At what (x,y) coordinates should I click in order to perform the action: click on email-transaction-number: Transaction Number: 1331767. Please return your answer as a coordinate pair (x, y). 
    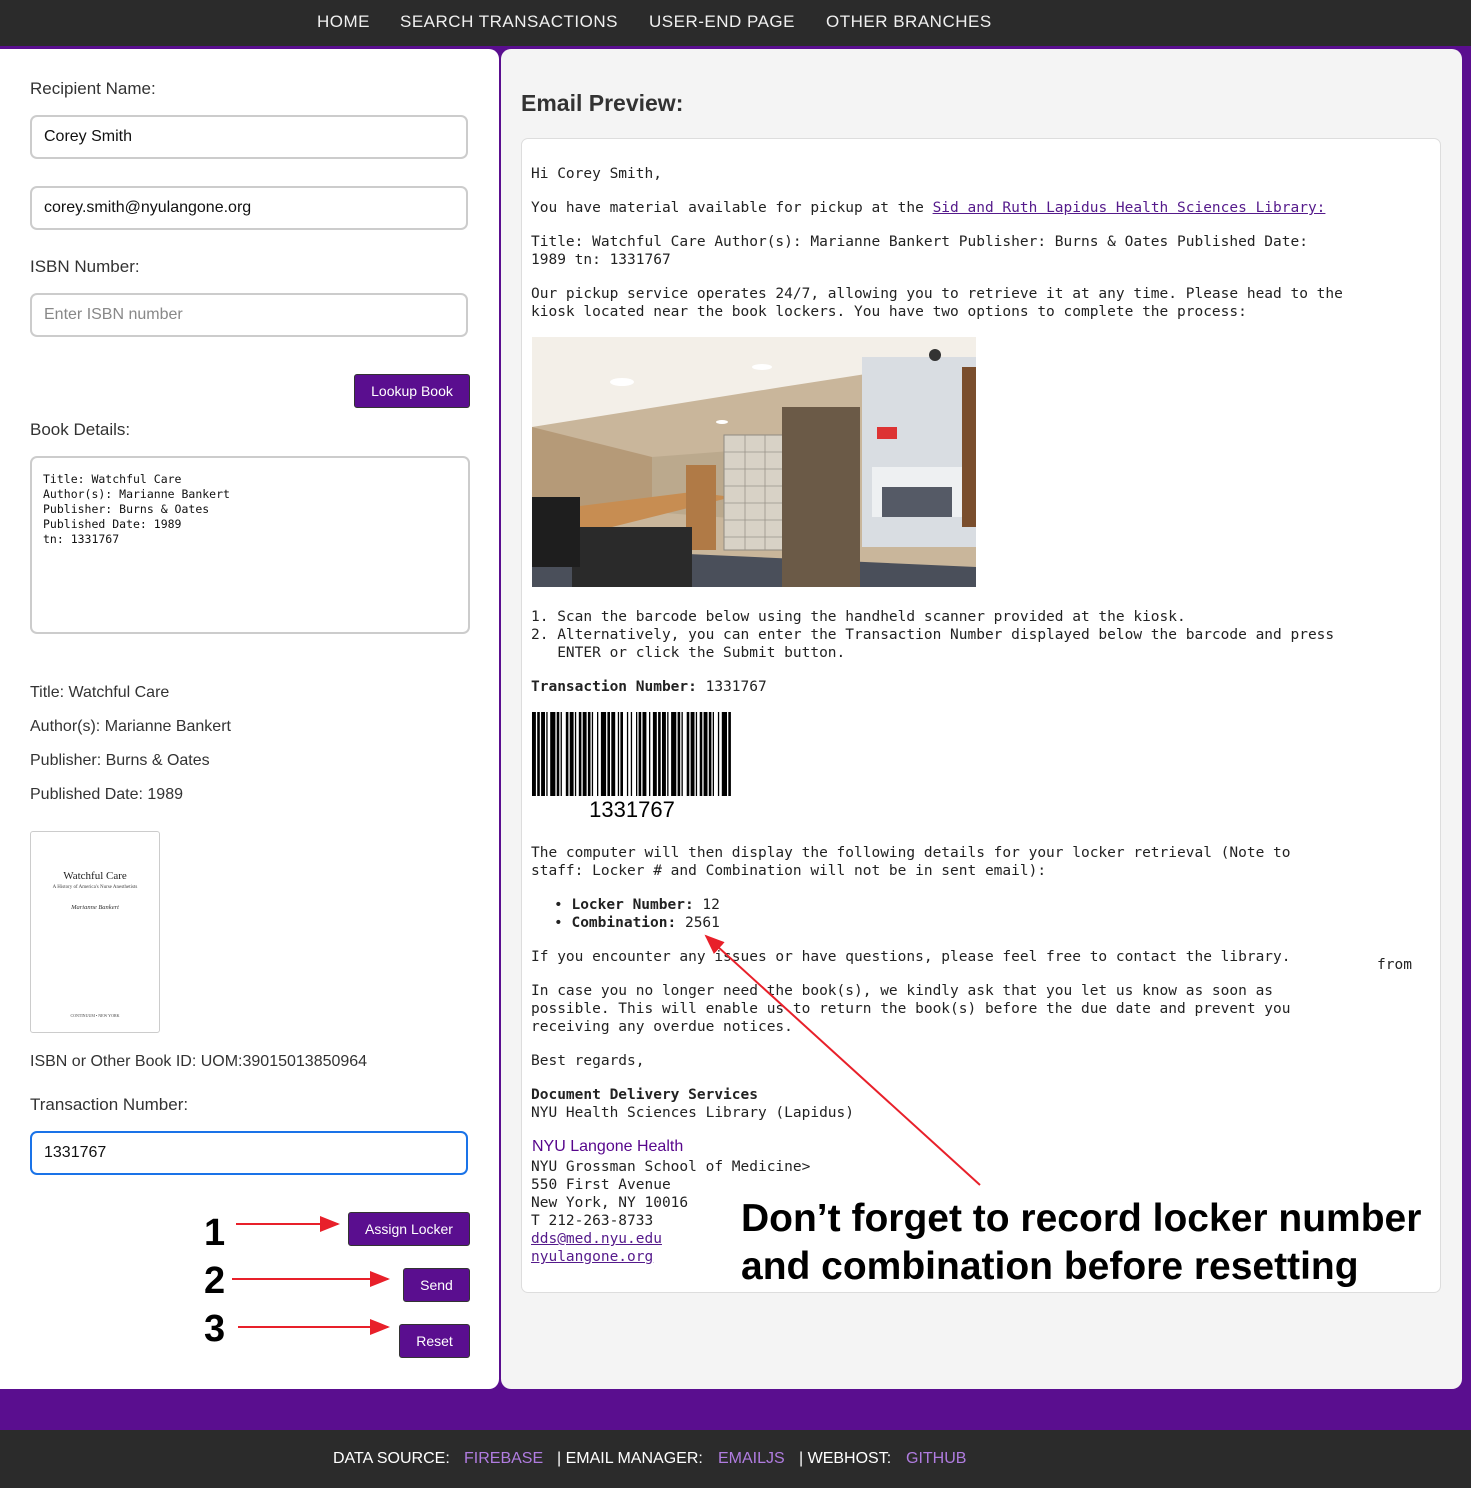
    Looking at the image, I should click on (649, 687).